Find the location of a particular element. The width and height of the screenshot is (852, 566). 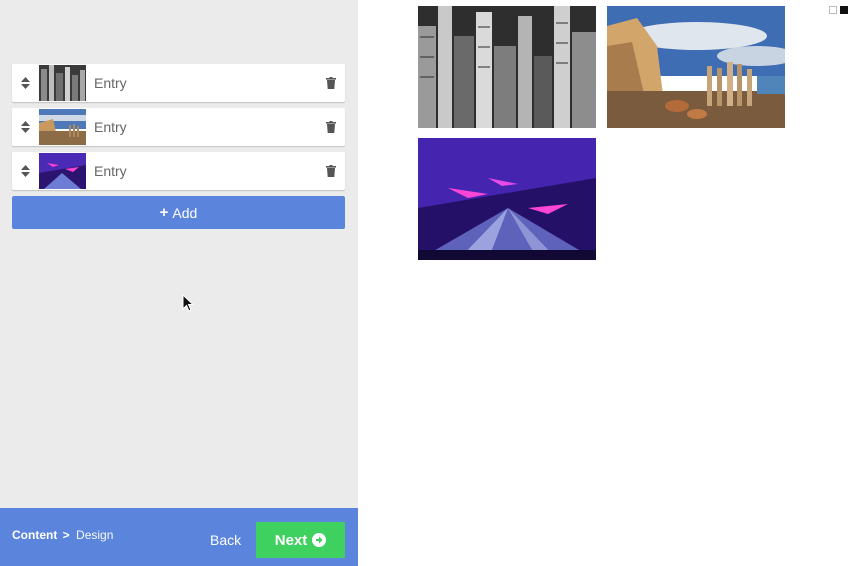

next-button: Next is located at coordinates (300, 540).